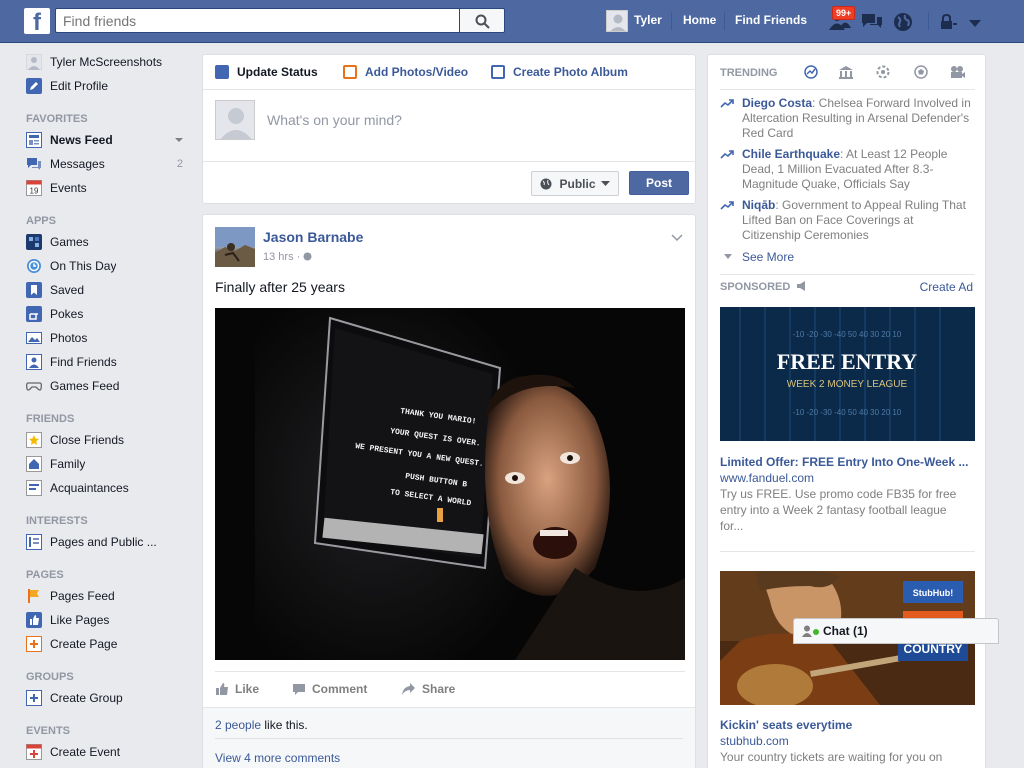 The width and height of the screenshot is (1024, 768). What do you see at coordinates (105, 673) in the screenshot?
I see `section-header-groups: GROUPS` at bounding box center [105, 673].